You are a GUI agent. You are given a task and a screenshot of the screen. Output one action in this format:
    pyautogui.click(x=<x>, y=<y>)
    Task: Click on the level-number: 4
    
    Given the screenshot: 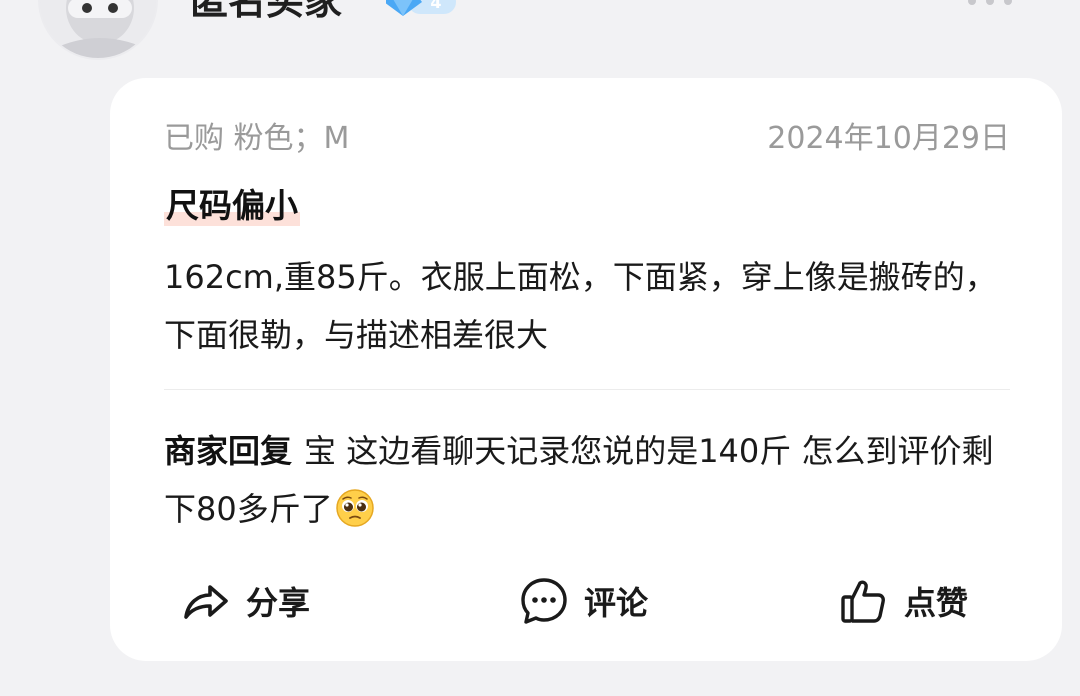 What is the action you would take?
    pyautogui.click(x=435, y=6)
    